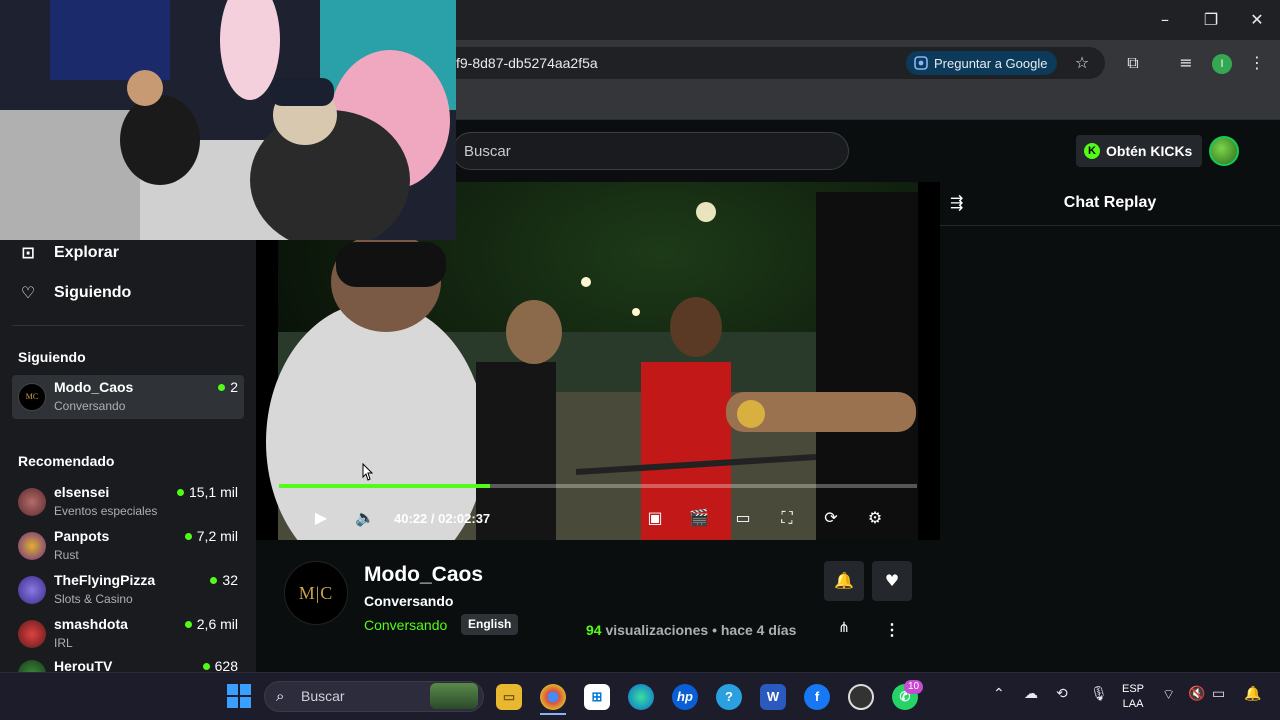 The height and width of the screenshot is (720, 1280). What do you see at coordinates (641, 697) in the screenshot?
I see `edge-icon` at bounding box center [641, 697].